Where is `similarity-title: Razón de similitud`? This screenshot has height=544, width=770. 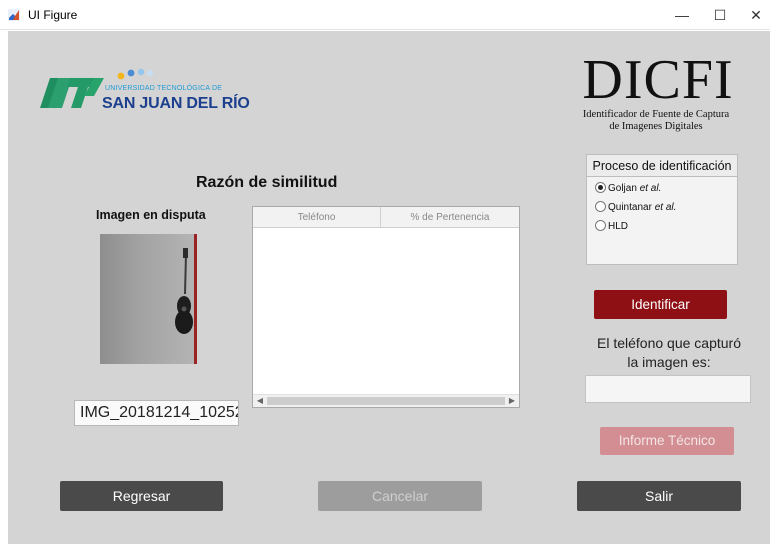 similarity-title: Razón de similitud is located at coordinates (267, 182).